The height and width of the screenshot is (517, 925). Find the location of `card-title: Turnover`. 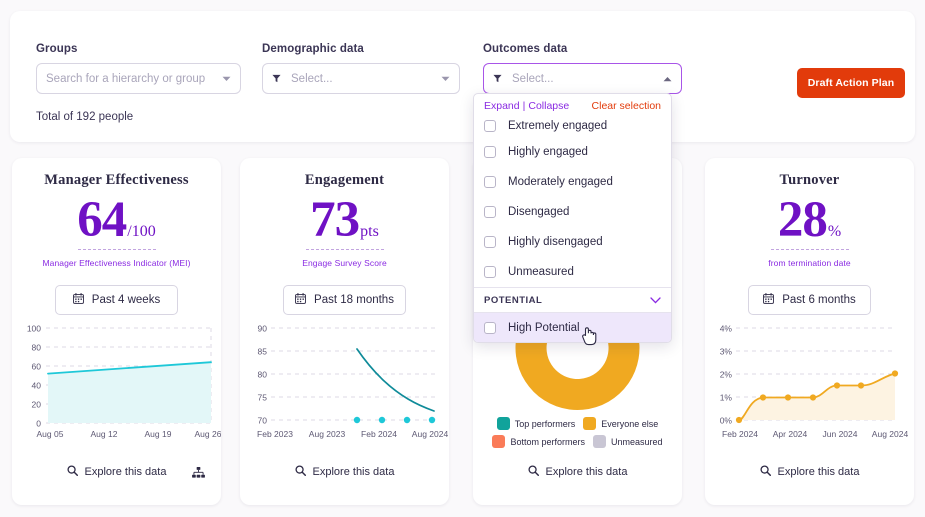

card-title: Turnover is located at coordinates (809, 180).